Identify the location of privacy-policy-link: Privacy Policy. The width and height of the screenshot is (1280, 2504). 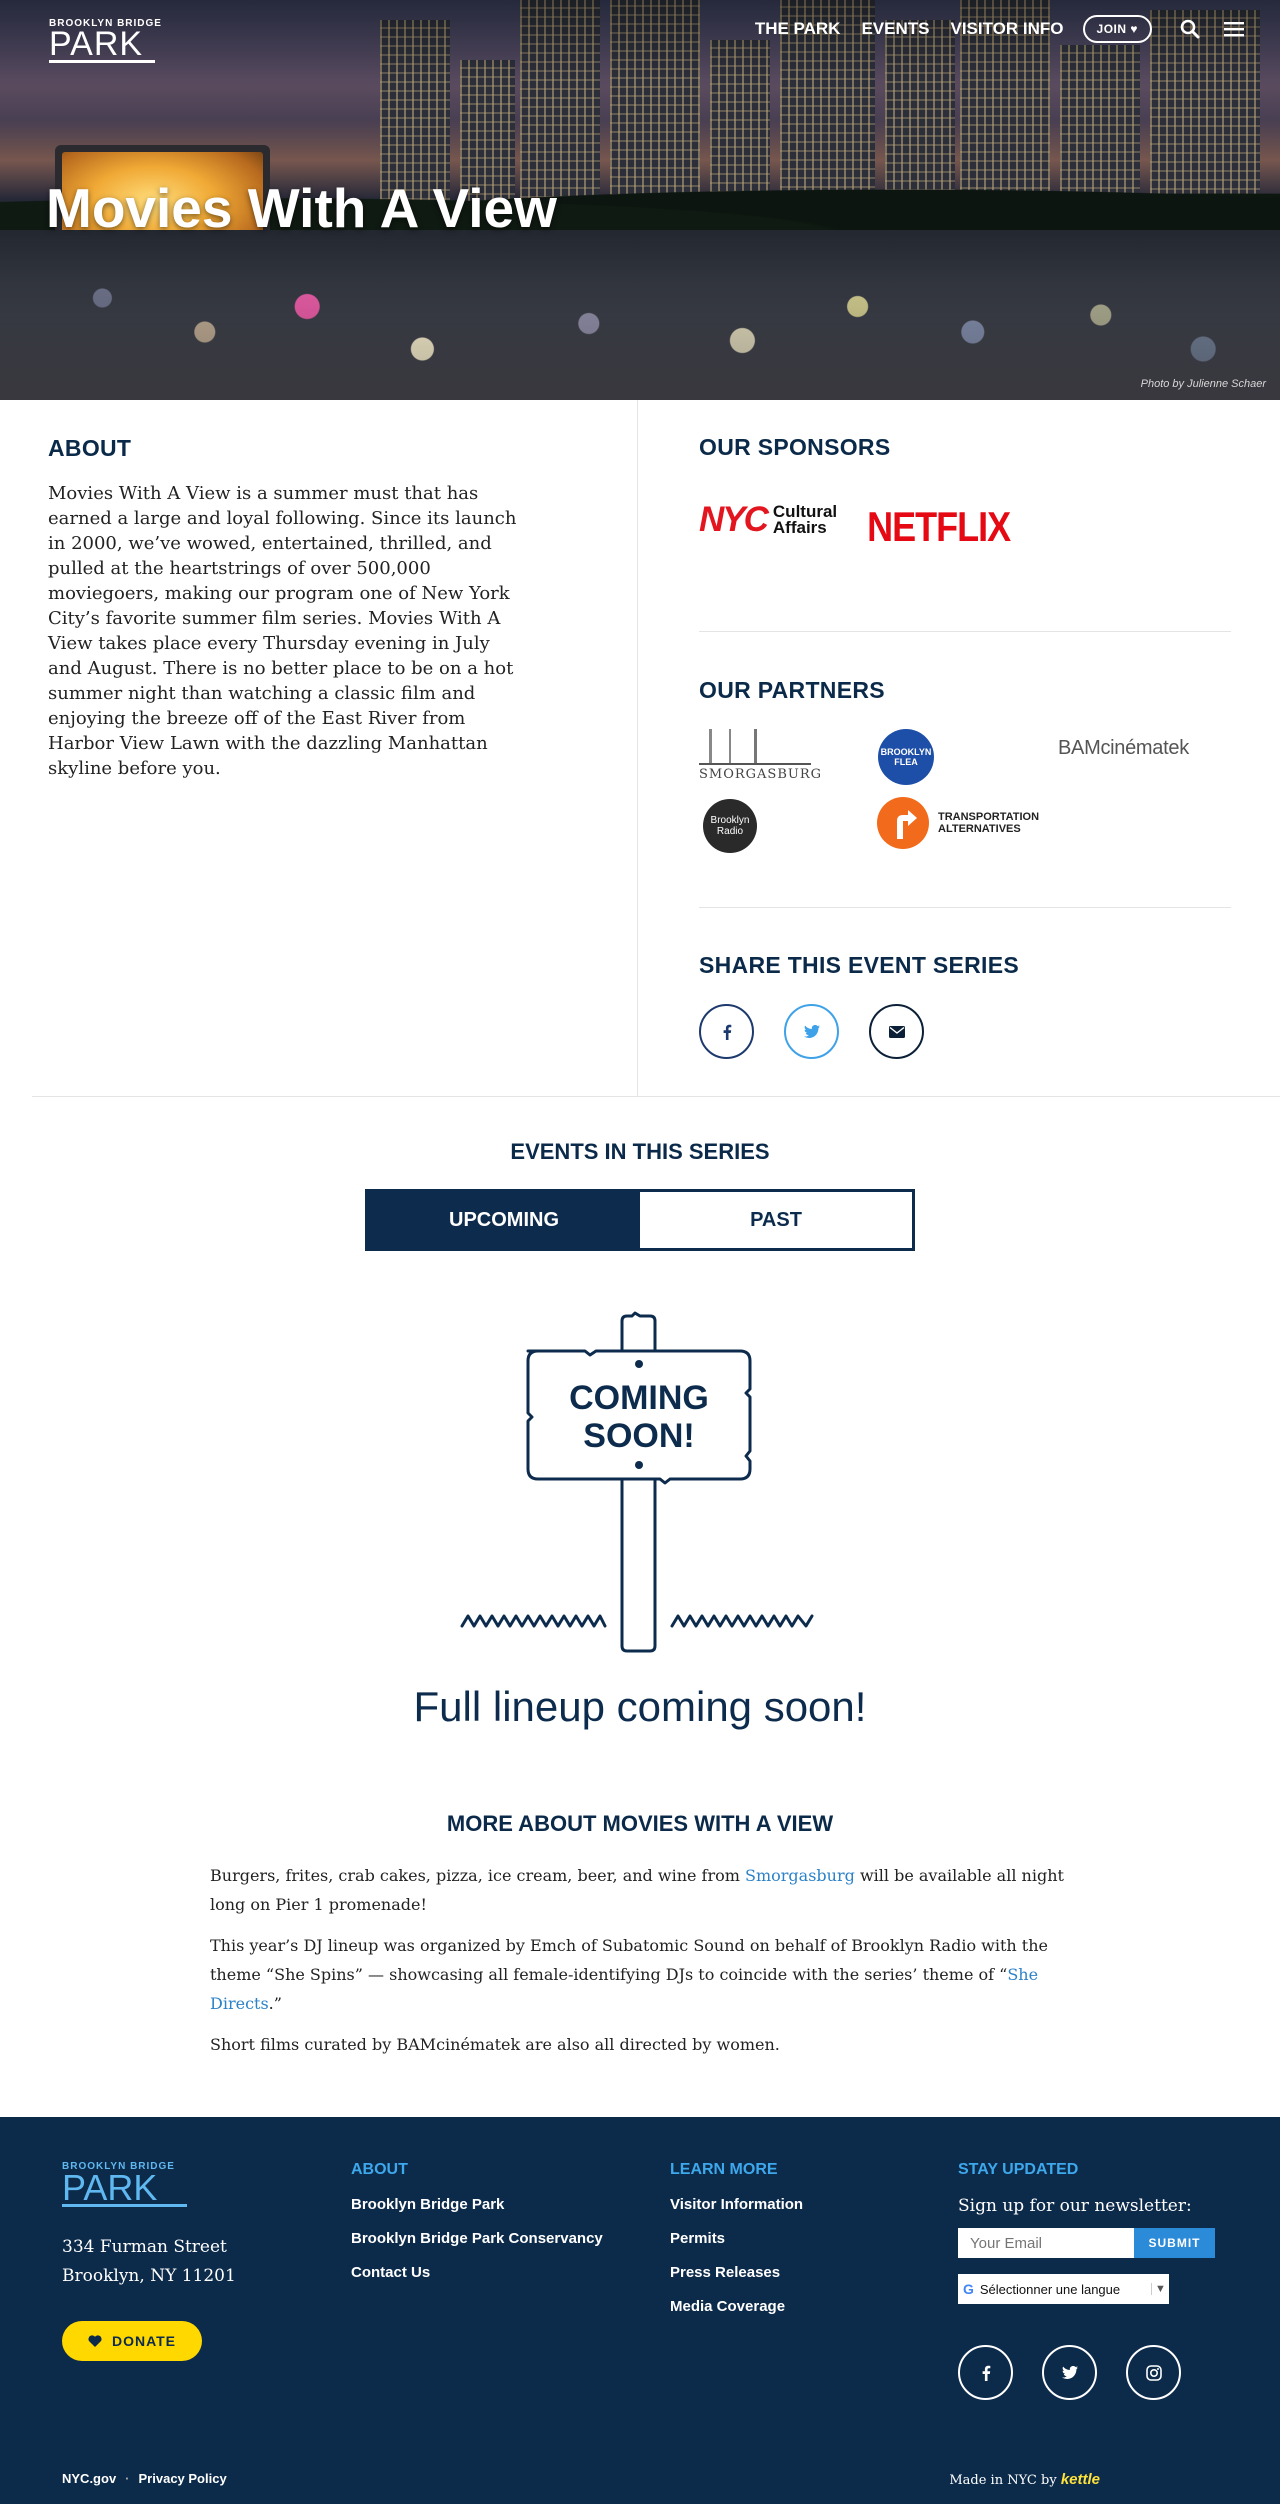
(183, 2478).